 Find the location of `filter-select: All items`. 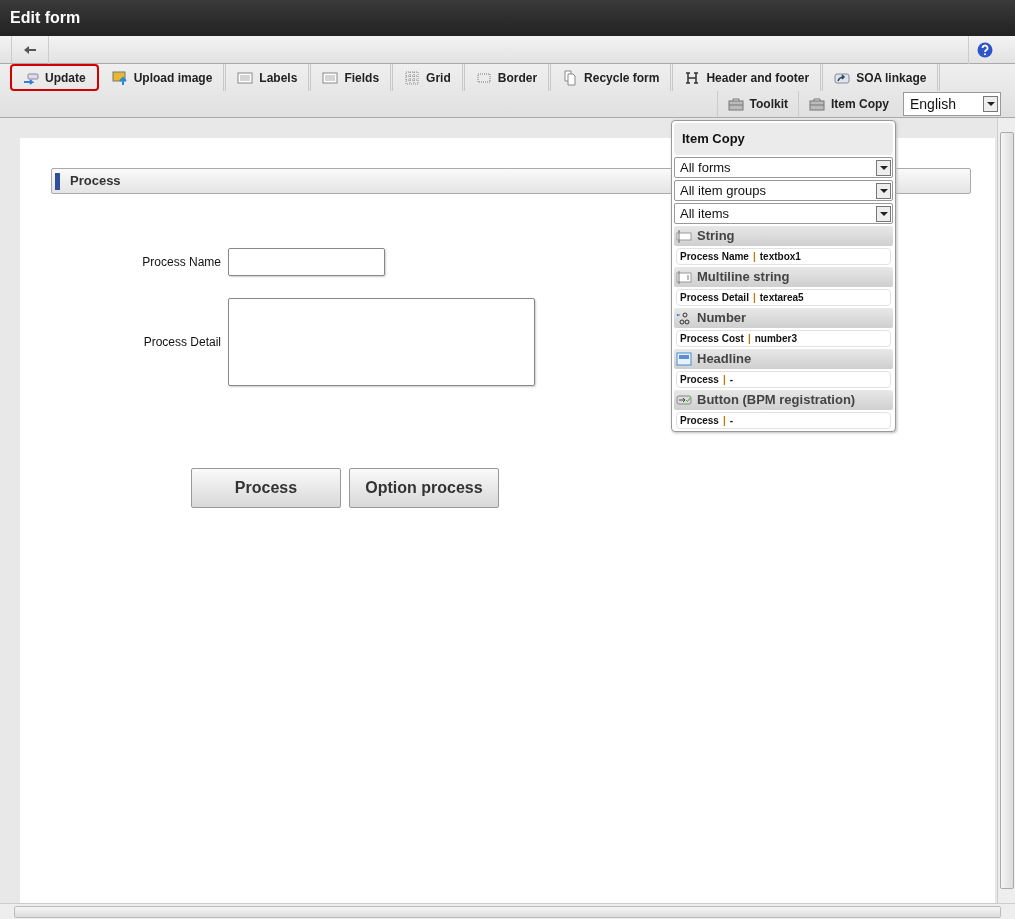

filter-select: All items is located at coordinates (783, 213).